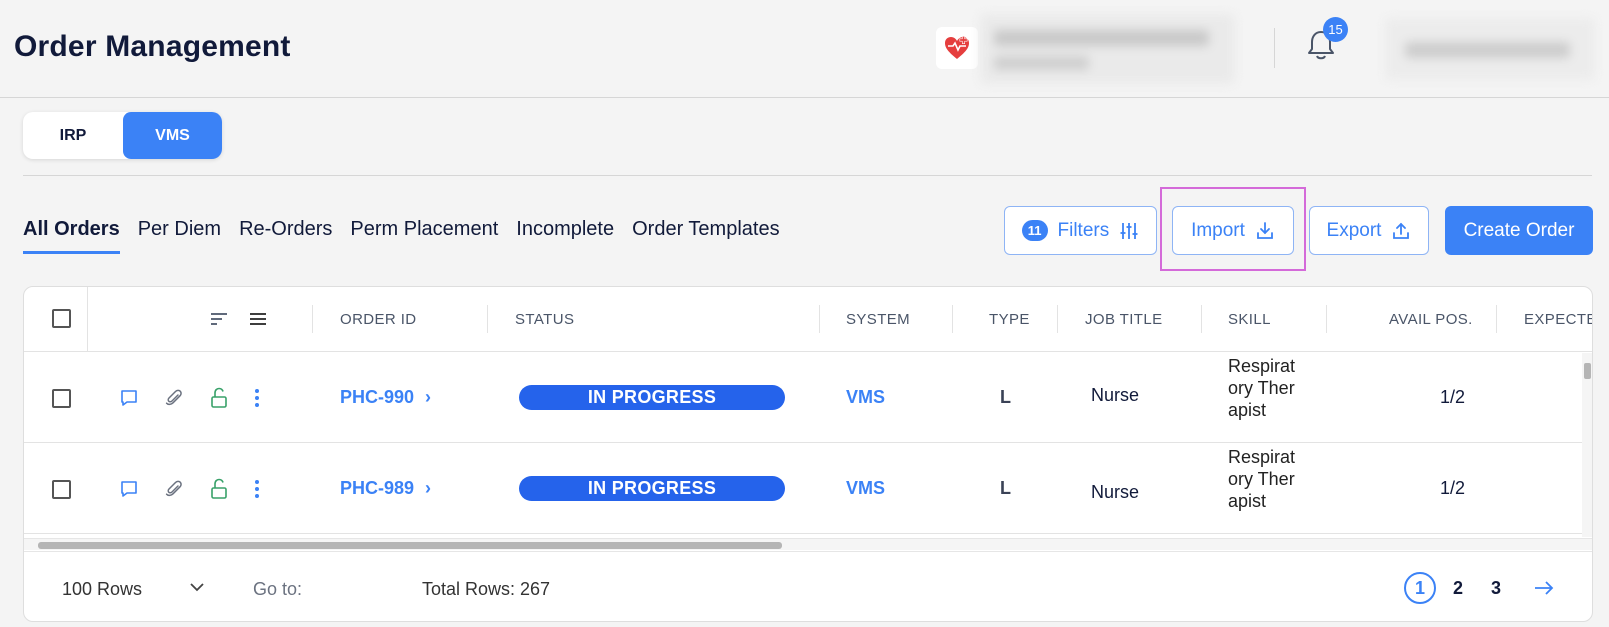 The width and height of the screenshot is (1609, 627). I want to click on download-icon, so click(1265, 230).